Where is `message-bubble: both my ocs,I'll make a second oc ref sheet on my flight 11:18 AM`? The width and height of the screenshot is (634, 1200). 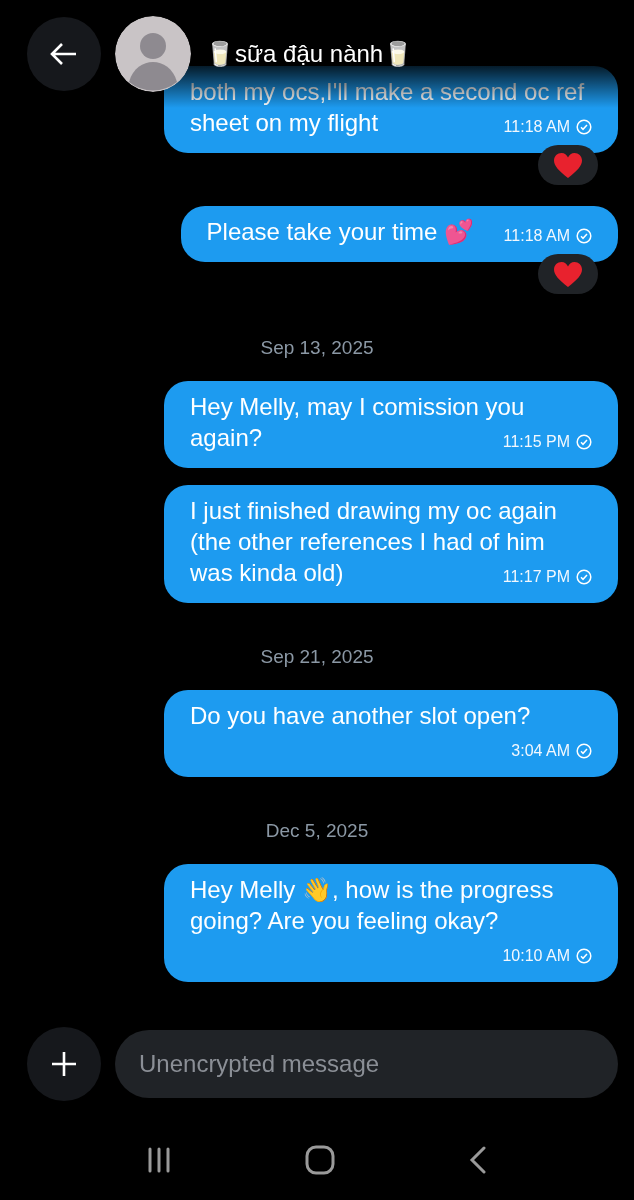
message-bubble: both my ocs,I'll make a second oc ref sheet on my flight 11:18 AM is located at coordinates (391, 109).